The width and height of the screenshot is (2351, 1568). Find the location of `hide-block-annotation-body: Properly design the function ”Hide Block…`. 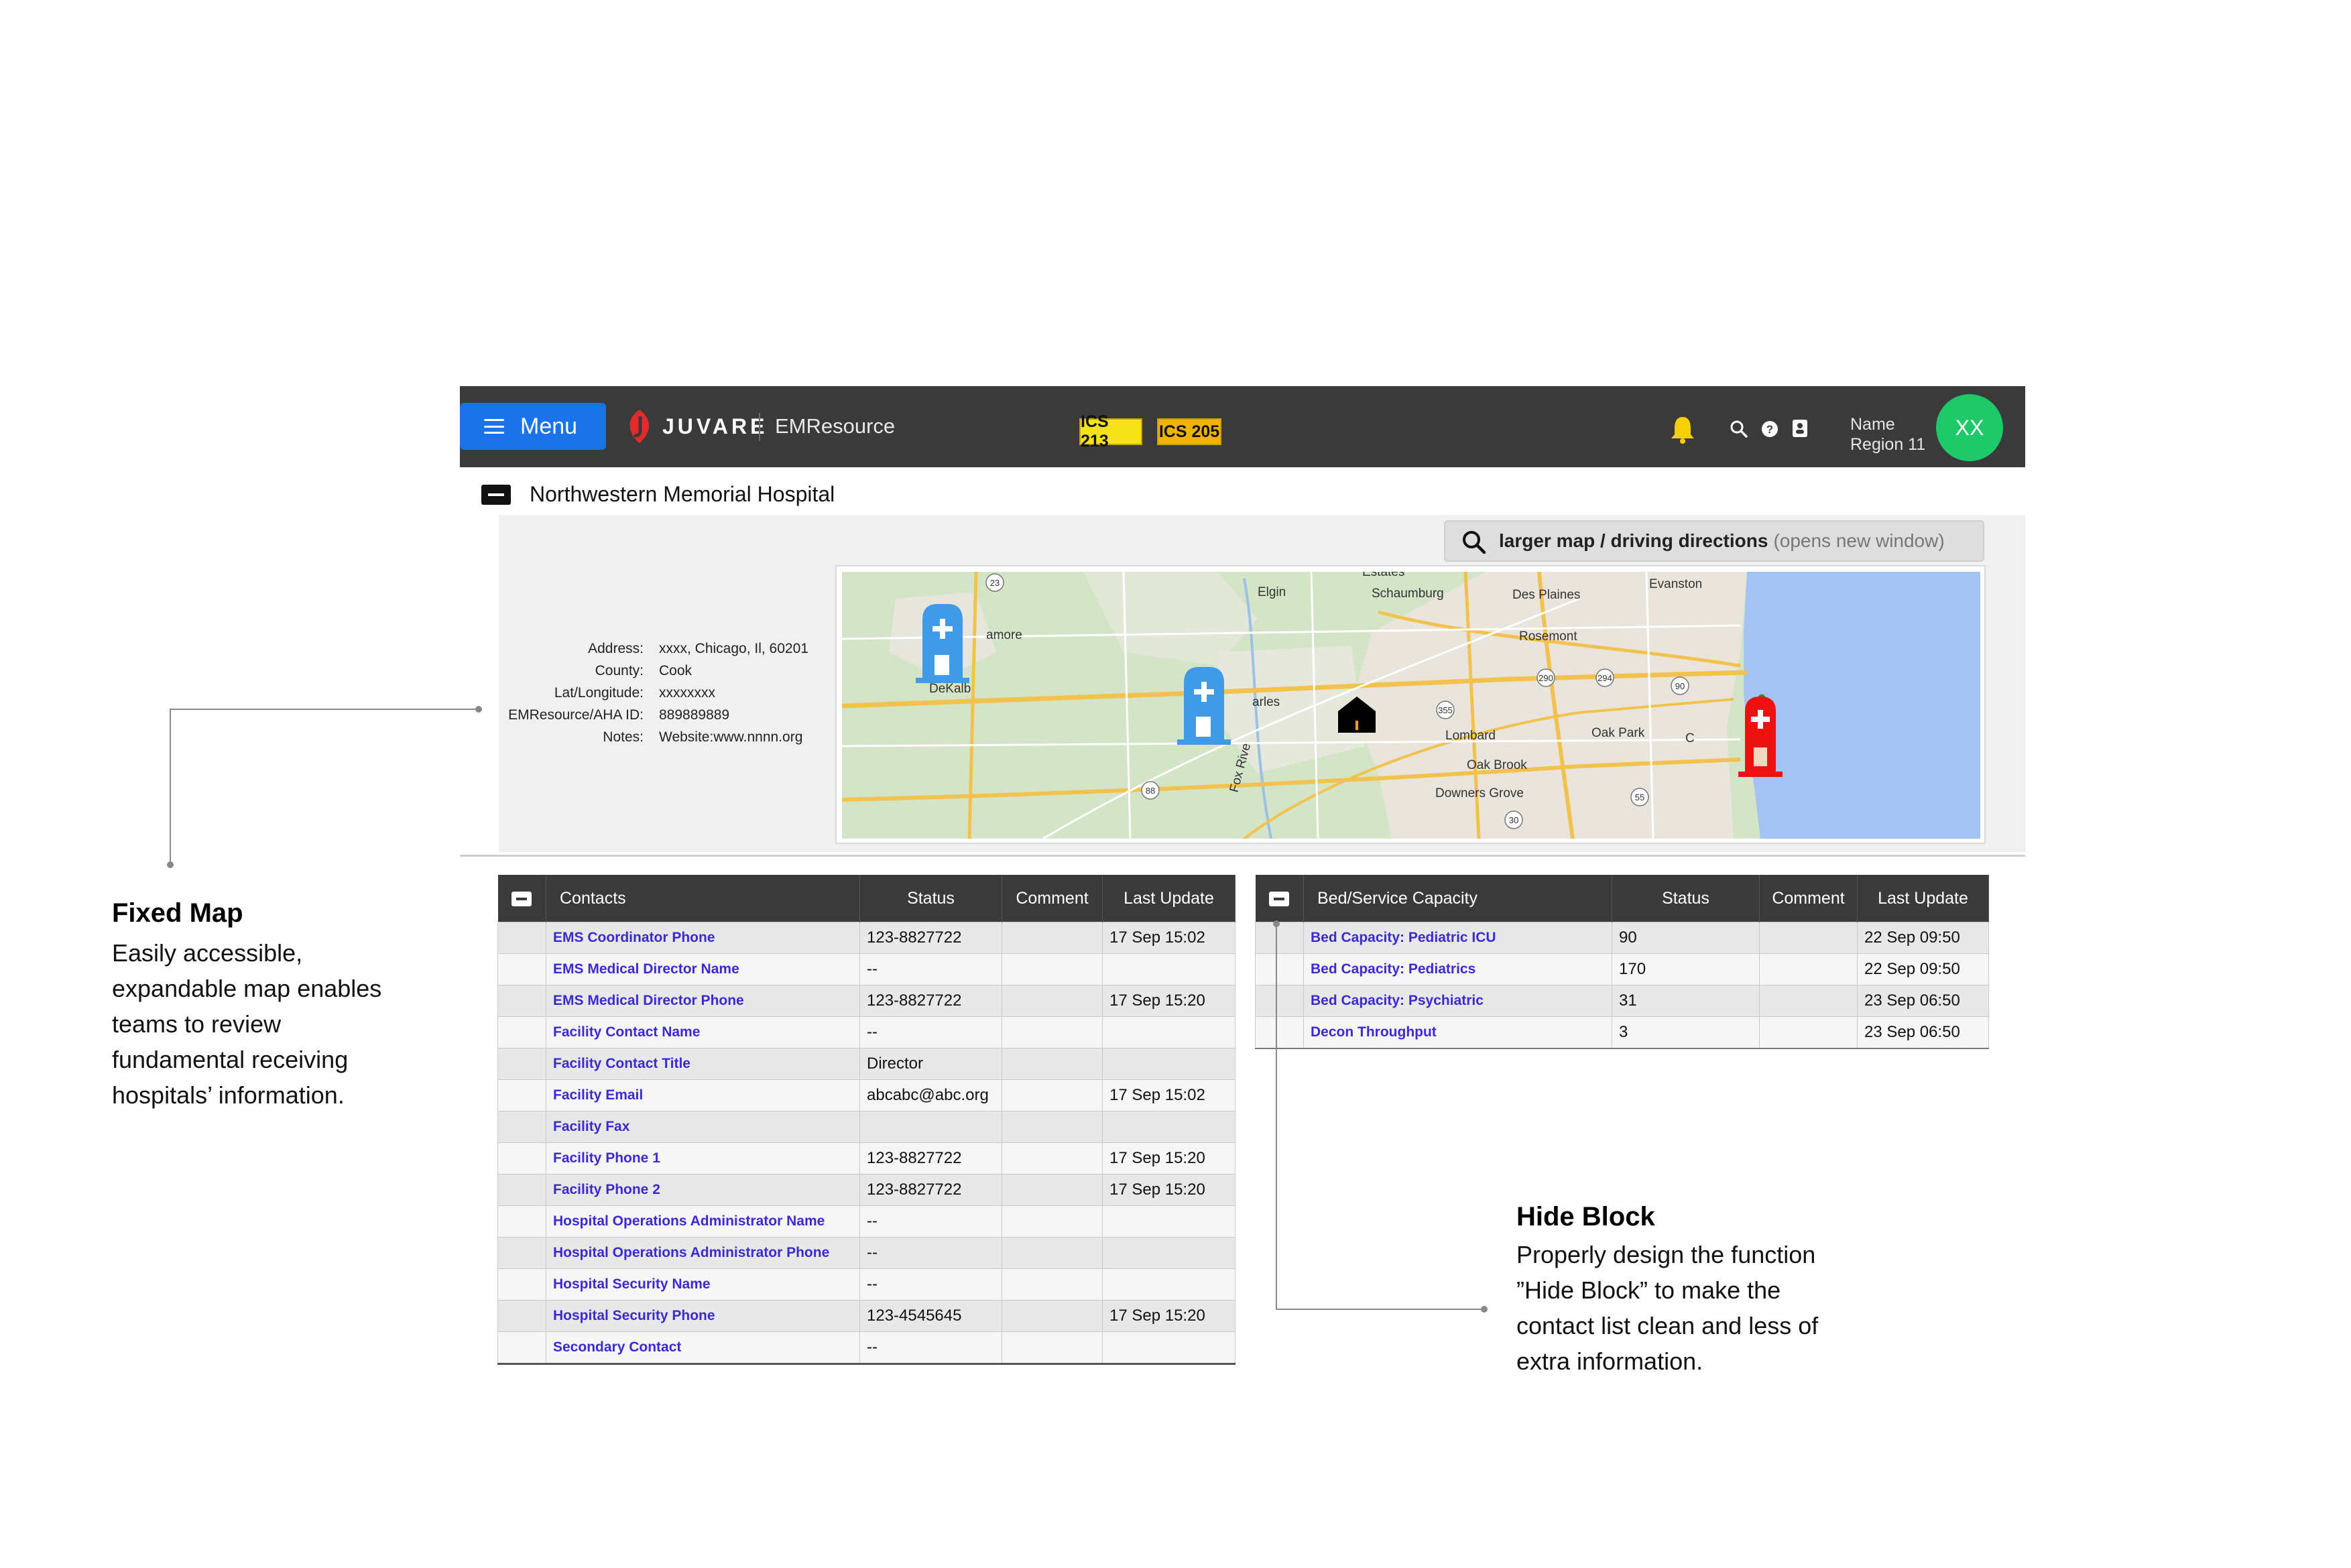

hide-block-annotation-body: Properly design the function ”Hide Block… is located at coordinates (1704, 1308).